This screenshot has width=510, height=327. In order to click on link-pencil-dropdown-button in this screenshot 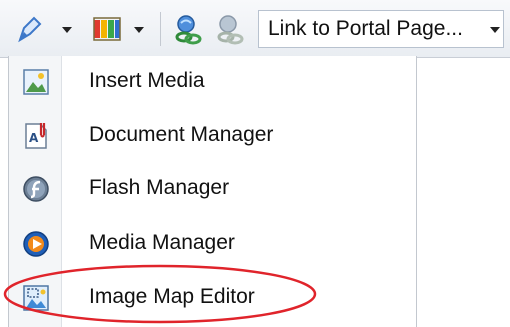, I will do `click(44, 29)`.